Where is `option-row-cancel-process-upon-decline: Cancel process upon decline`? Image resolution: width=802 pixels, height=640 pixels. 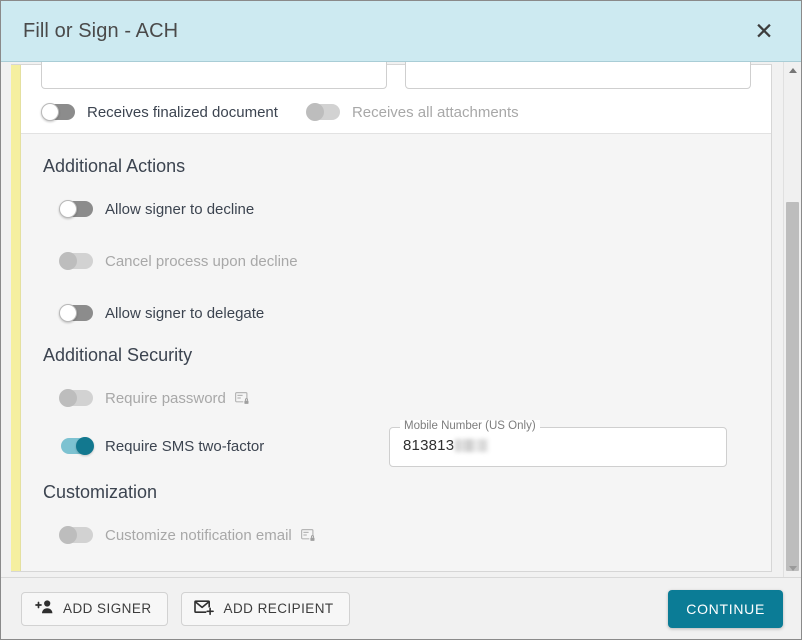
option-row-cancel-process-upon-decline: Cancel process upon decline is located at coordinates (396, 261).